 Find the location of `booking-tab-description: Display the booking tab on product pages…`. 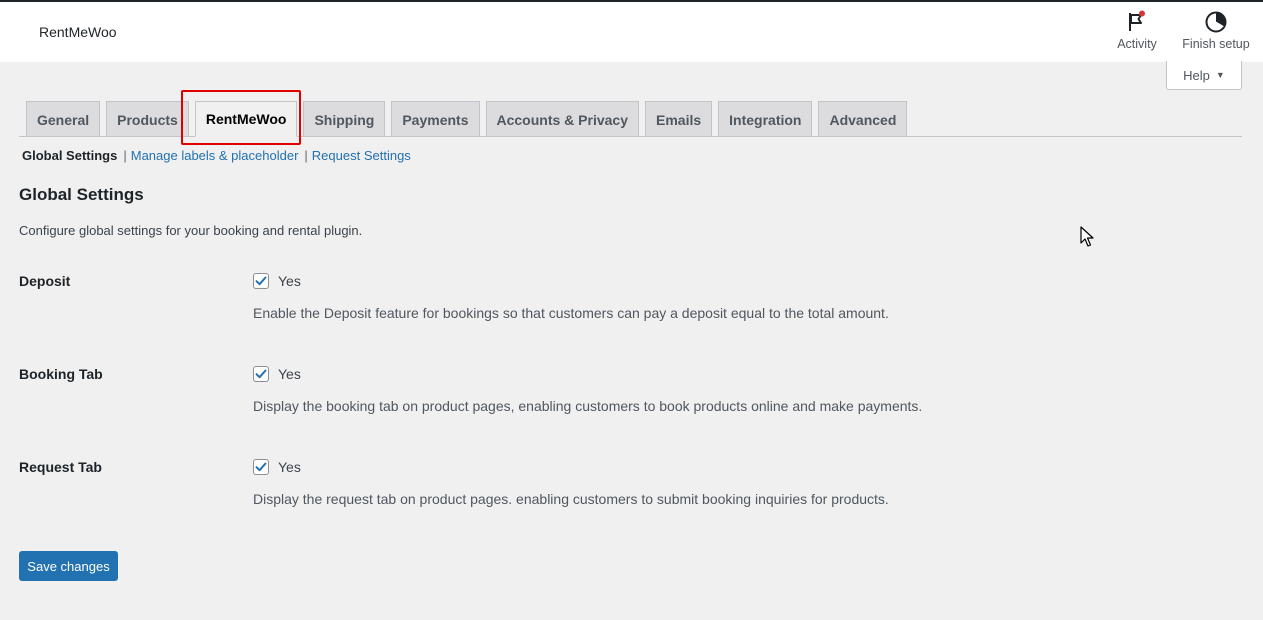

booking-tab-description: Display the booking tab on product pages… is located at coordinates (588, 406).